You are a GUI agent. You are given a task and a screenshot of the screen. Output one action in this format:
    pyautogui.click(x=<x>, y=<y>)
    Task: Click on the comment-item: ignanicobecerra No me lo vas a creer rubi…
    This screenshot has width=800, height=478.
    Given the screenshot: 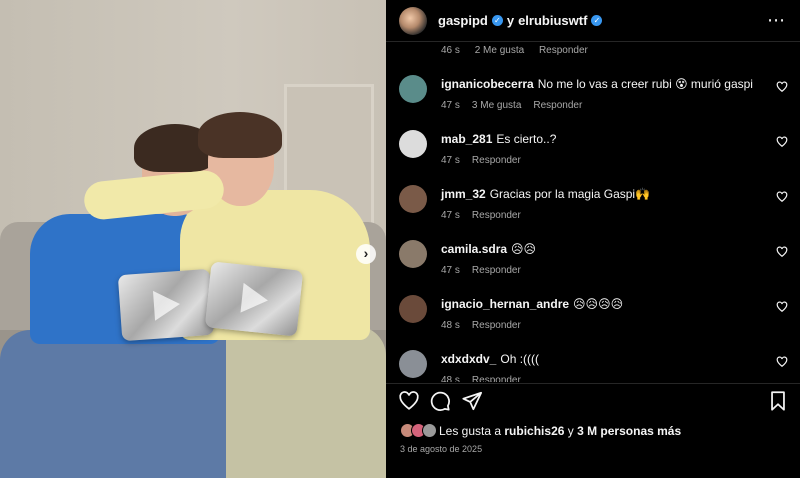 What is the action you would take?
    pyautogui.click(x=593, y=100)
    